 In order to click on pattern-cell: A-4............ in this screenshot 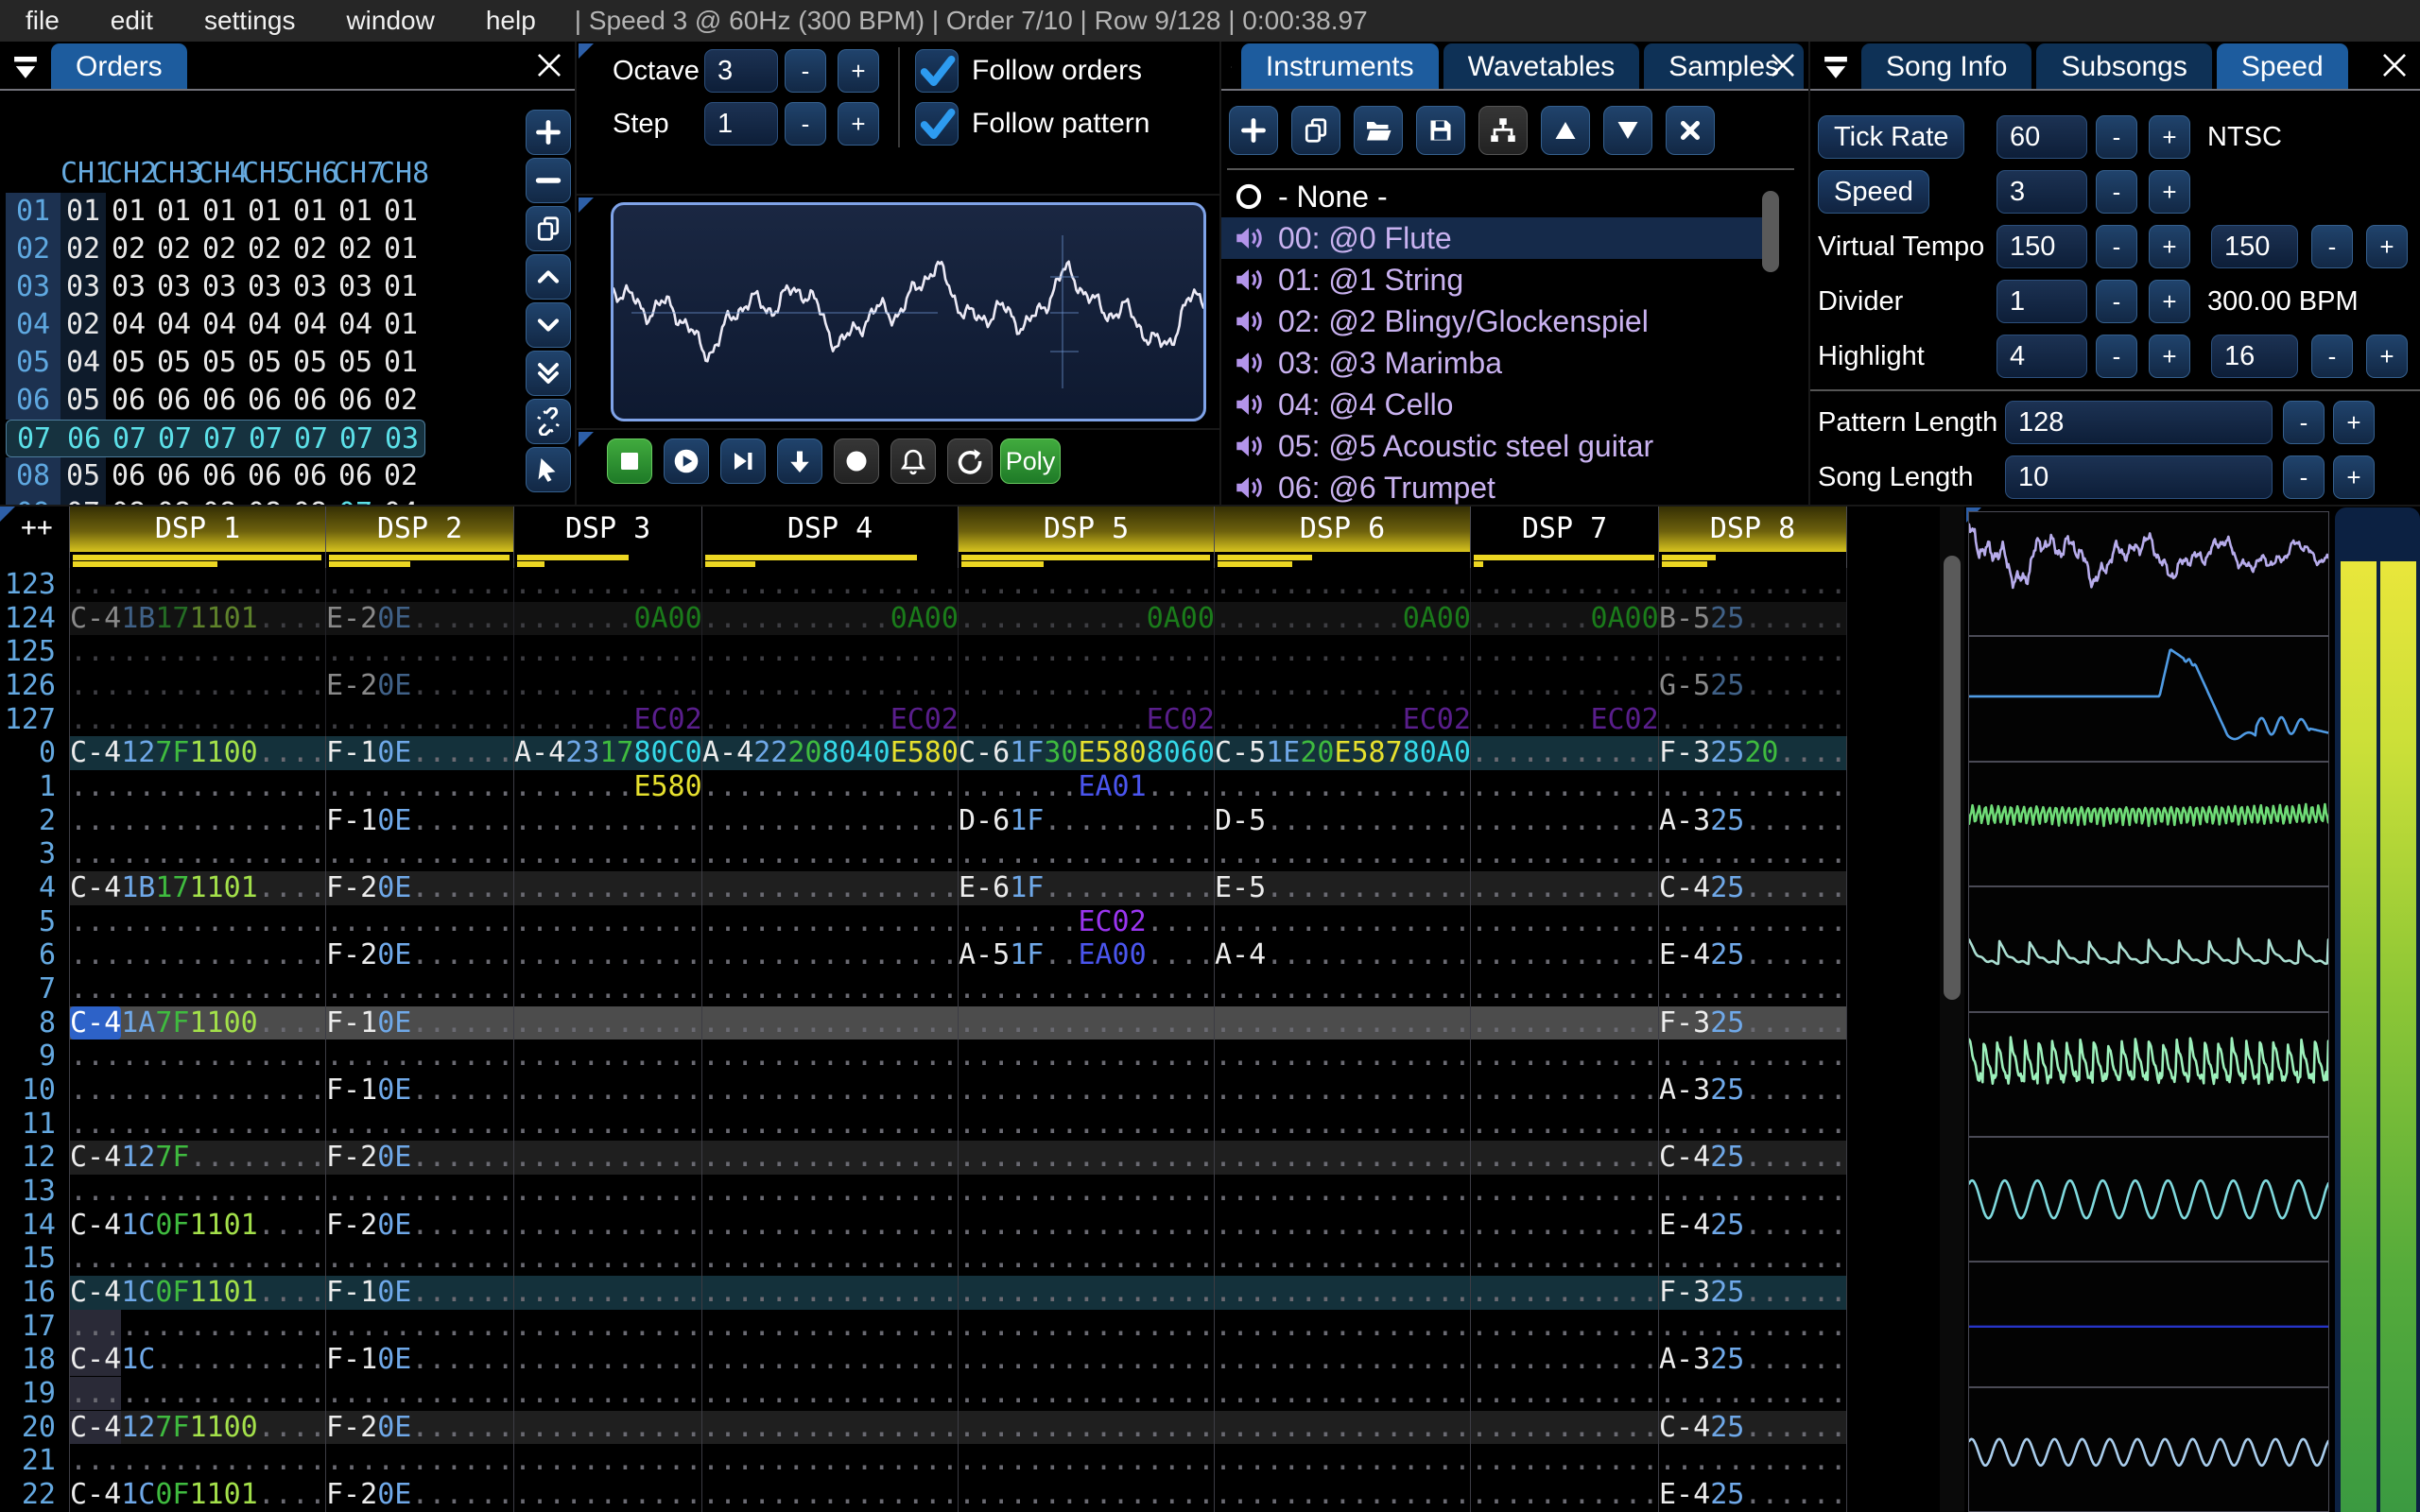, I will do `click(1343, 955)`.